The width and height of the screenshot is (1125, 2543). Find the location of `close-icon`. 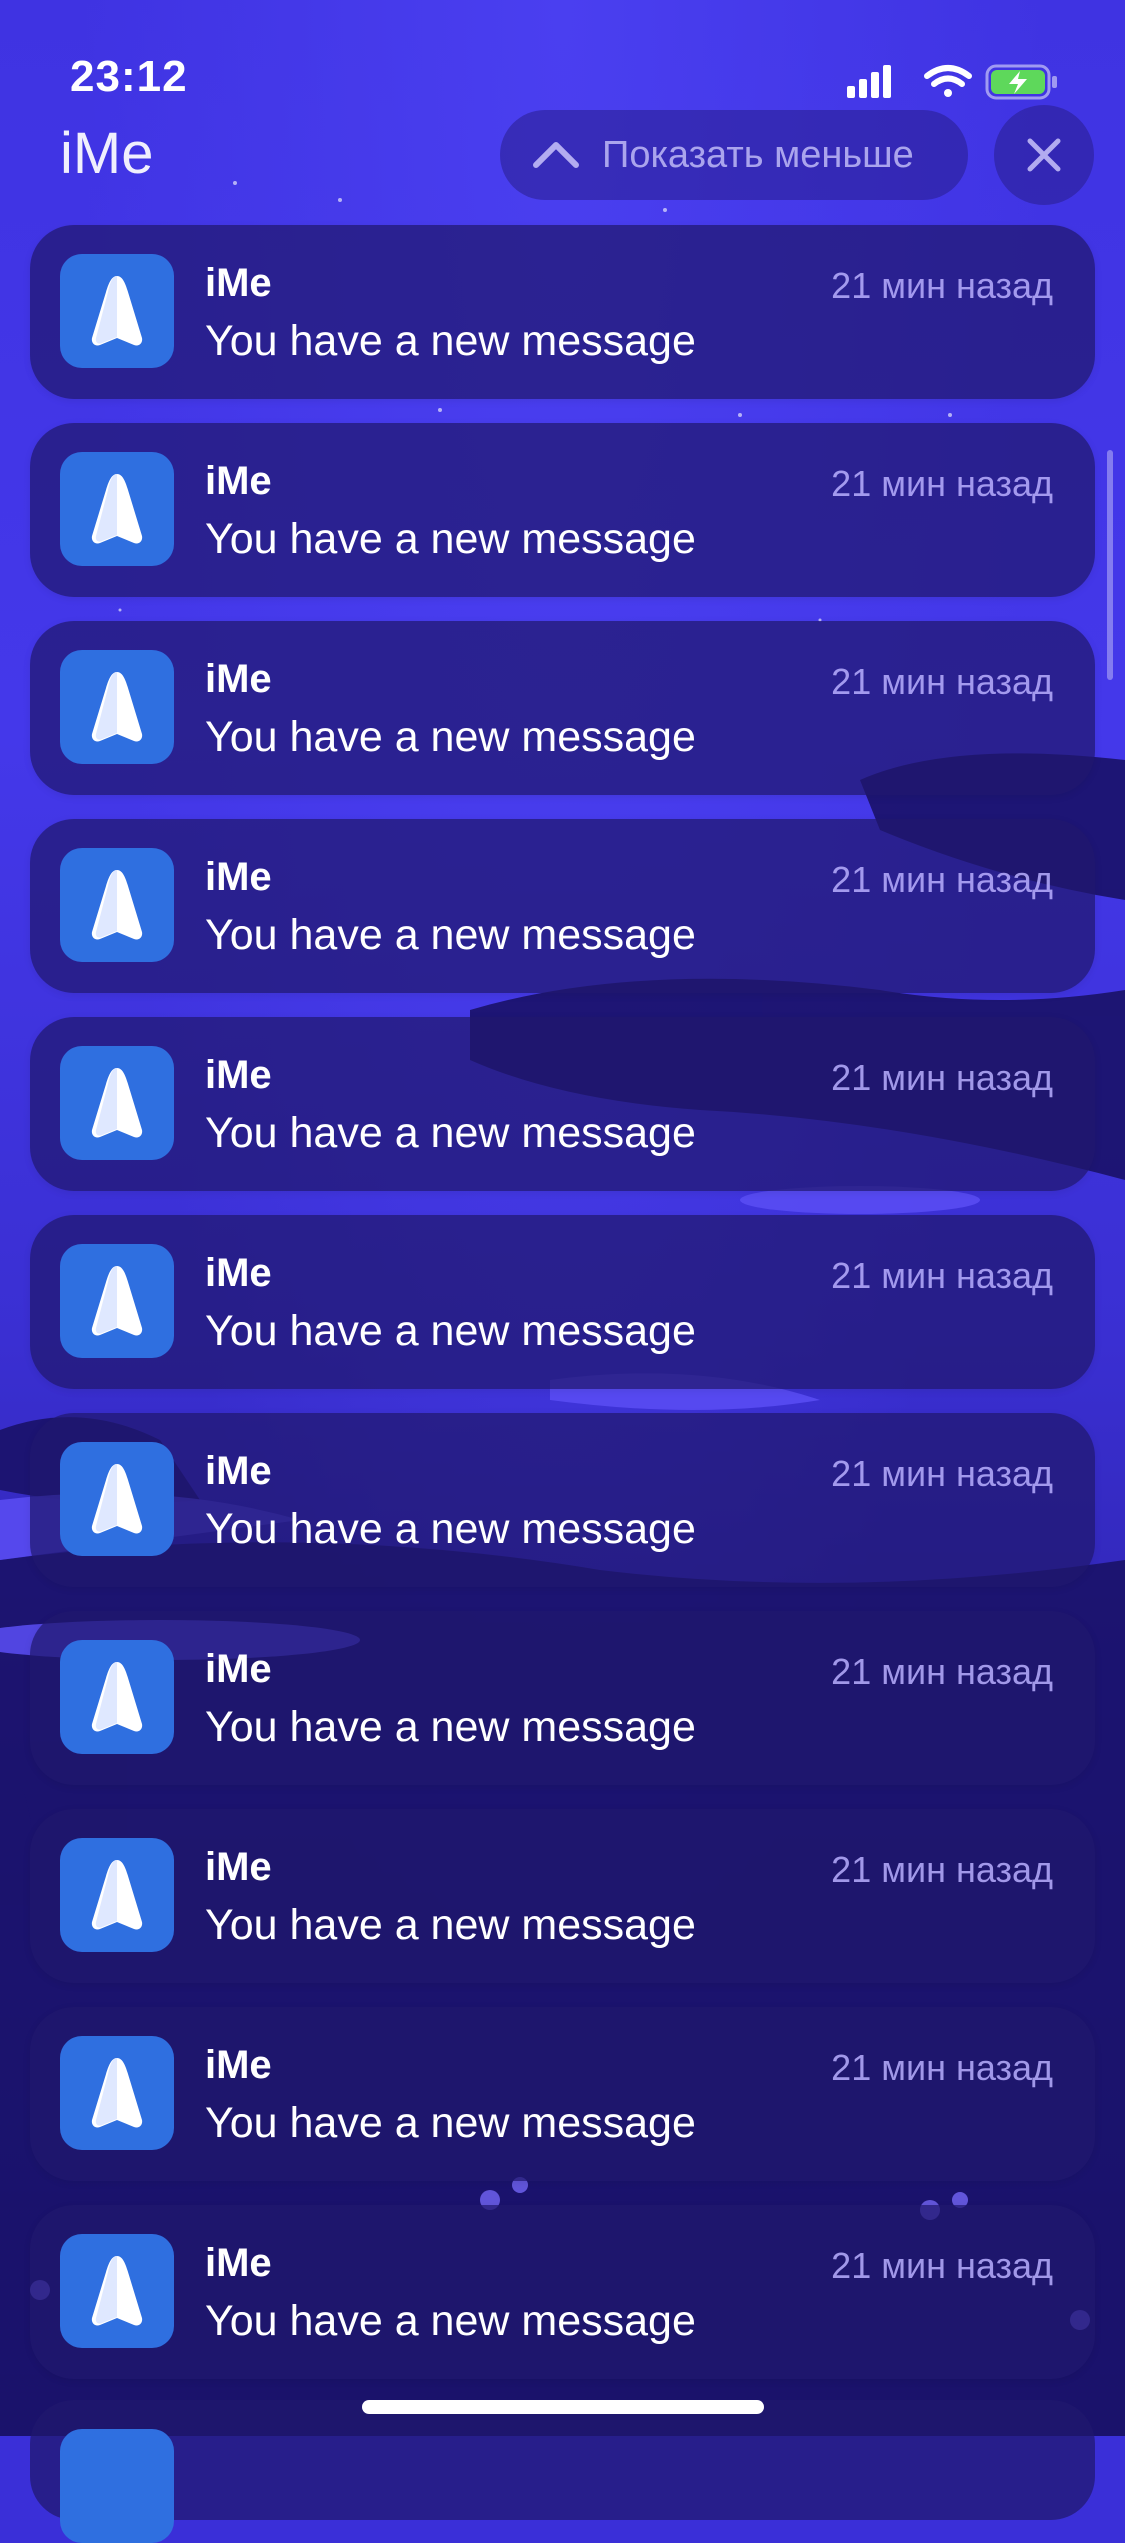

close-icon is located at coordinates (1044, 155).